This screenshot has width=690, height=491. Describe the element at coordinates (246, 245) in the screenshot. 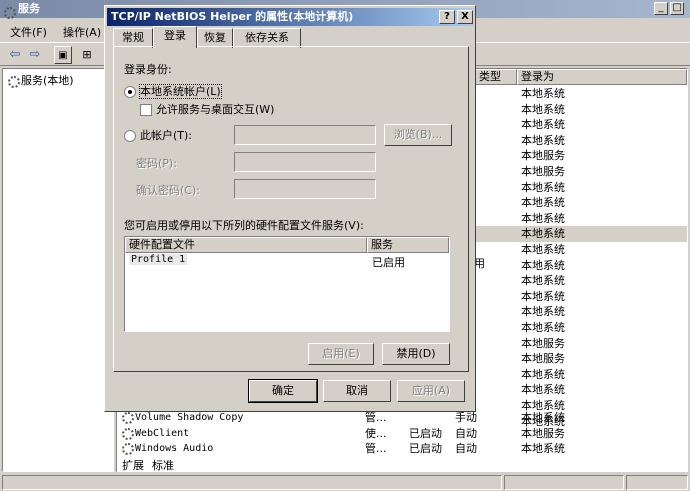

I see `column-header-profile: 硬件配置文件` at that location.